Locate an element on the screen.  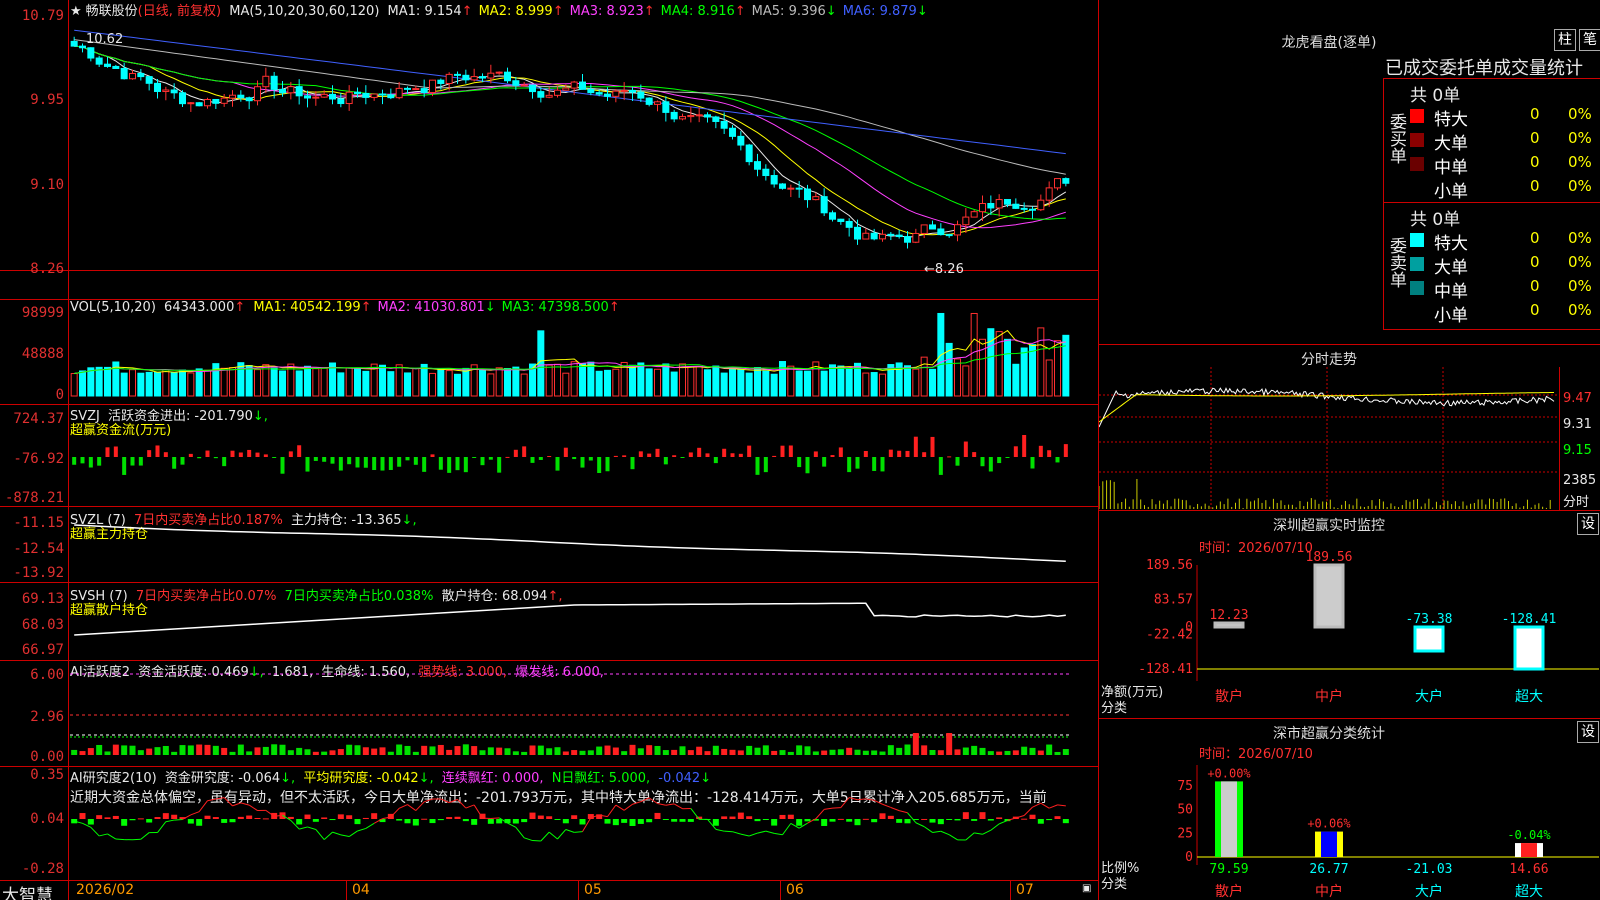
ai-activity-chart is located at coordinates (584, 714).